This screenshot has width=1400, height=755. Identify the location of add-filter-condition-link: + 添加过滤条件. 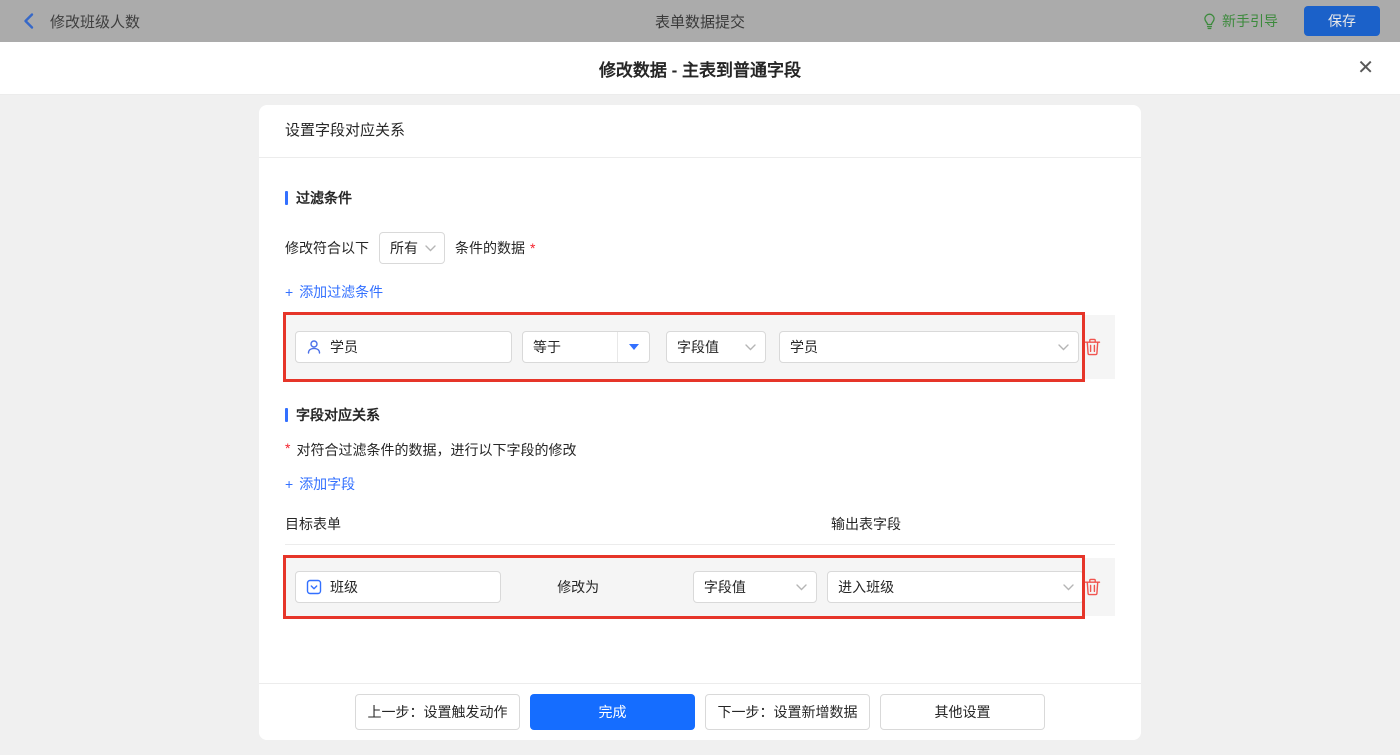
(334, 292).